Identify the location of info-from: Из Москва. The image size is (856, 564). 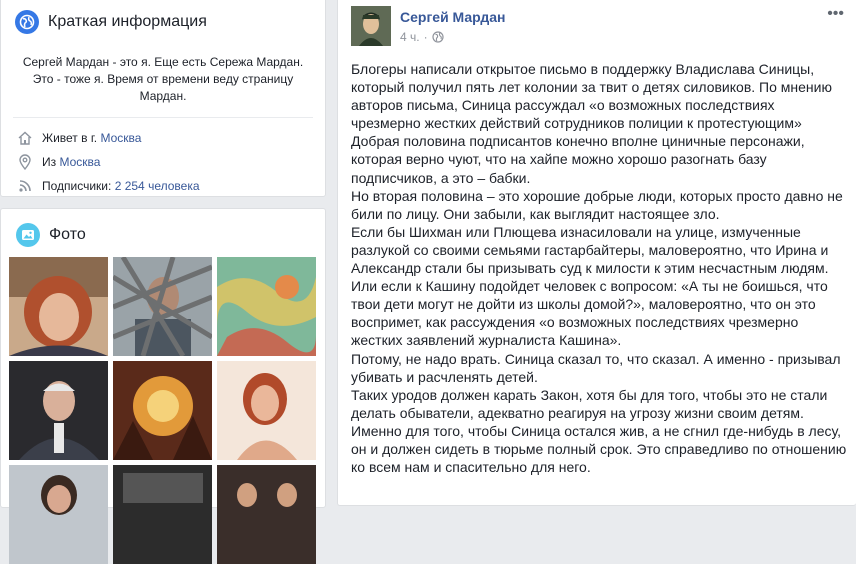
(171, 162).